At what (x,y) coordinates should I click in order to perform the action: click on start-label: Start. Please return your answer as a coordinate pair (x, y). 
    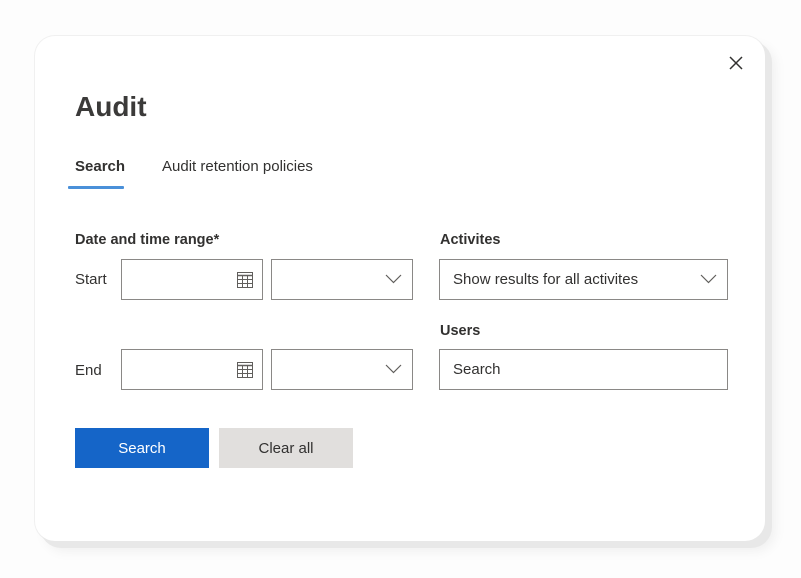
    Looking at the image, I should click on (91, 279).